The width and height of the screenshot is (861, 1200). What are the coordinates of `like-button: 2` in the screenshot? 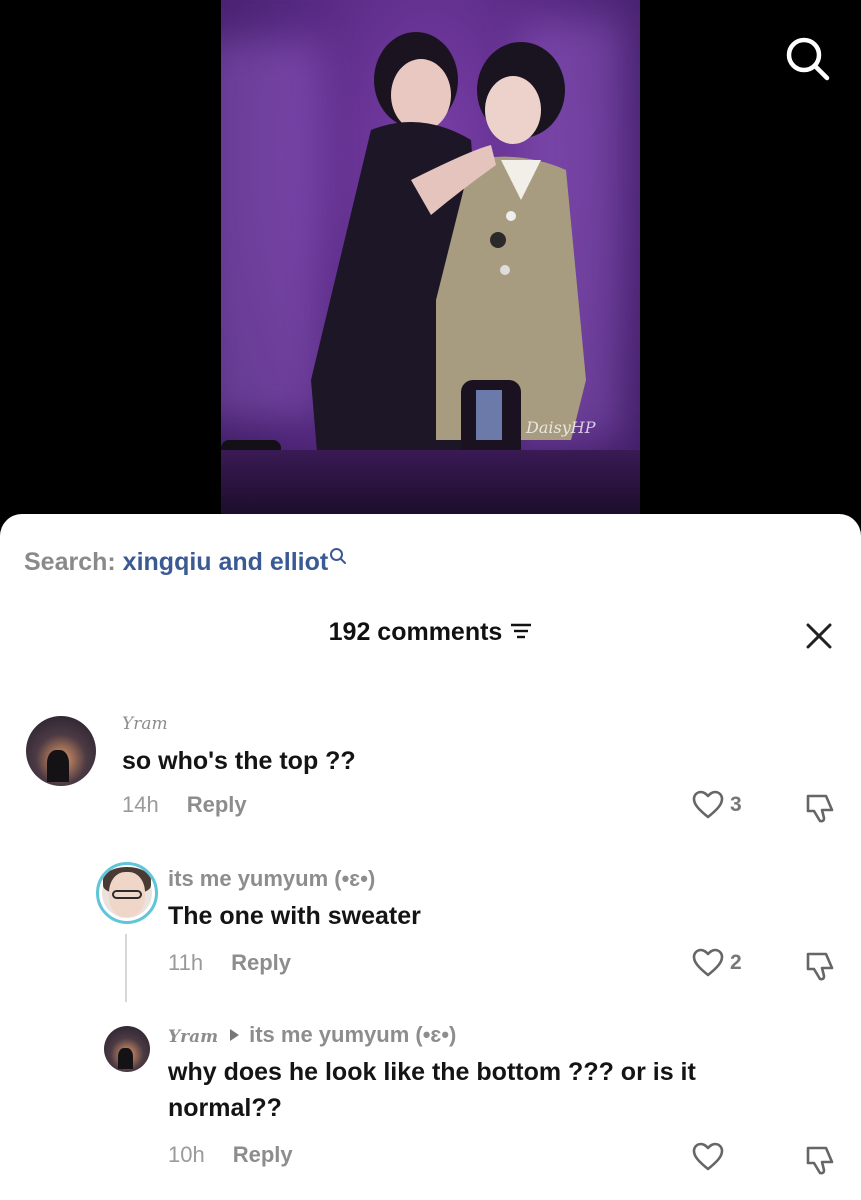 It's located at (717, 963).